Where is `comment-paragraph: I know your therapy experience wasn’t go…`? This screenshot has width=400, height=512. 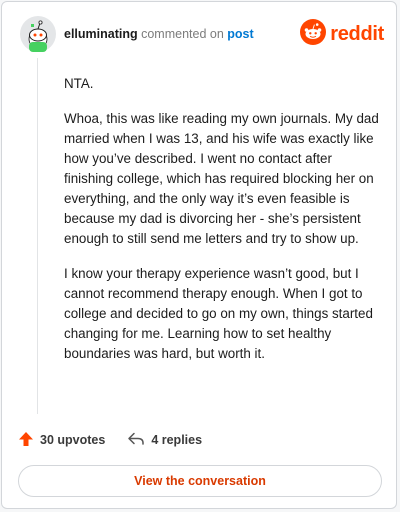 comment-paragraph: I know your therapy experience wasn’t go… is located at coordinates (218, 313).